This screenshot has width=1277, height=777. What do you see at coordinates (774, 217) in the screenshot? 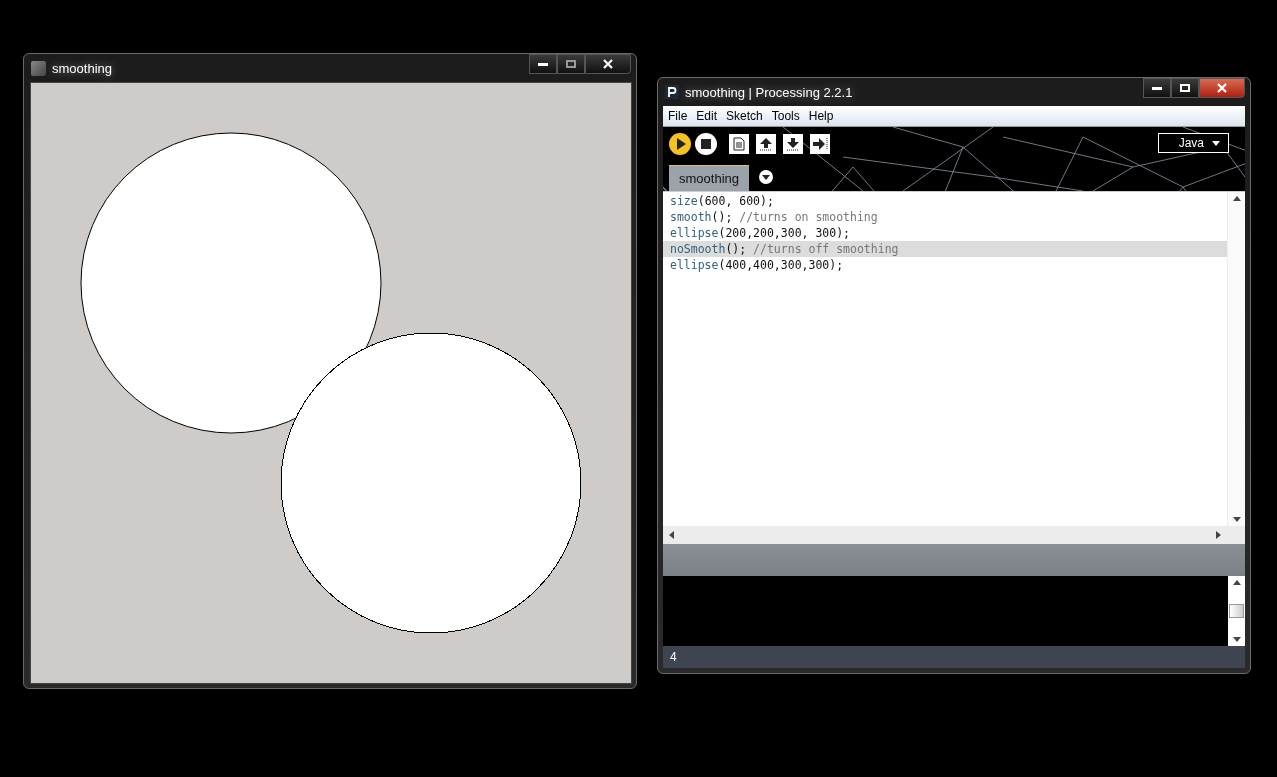
I see `code-line: smooth(); //turns on smoothing` at bounding box center [774, 217].